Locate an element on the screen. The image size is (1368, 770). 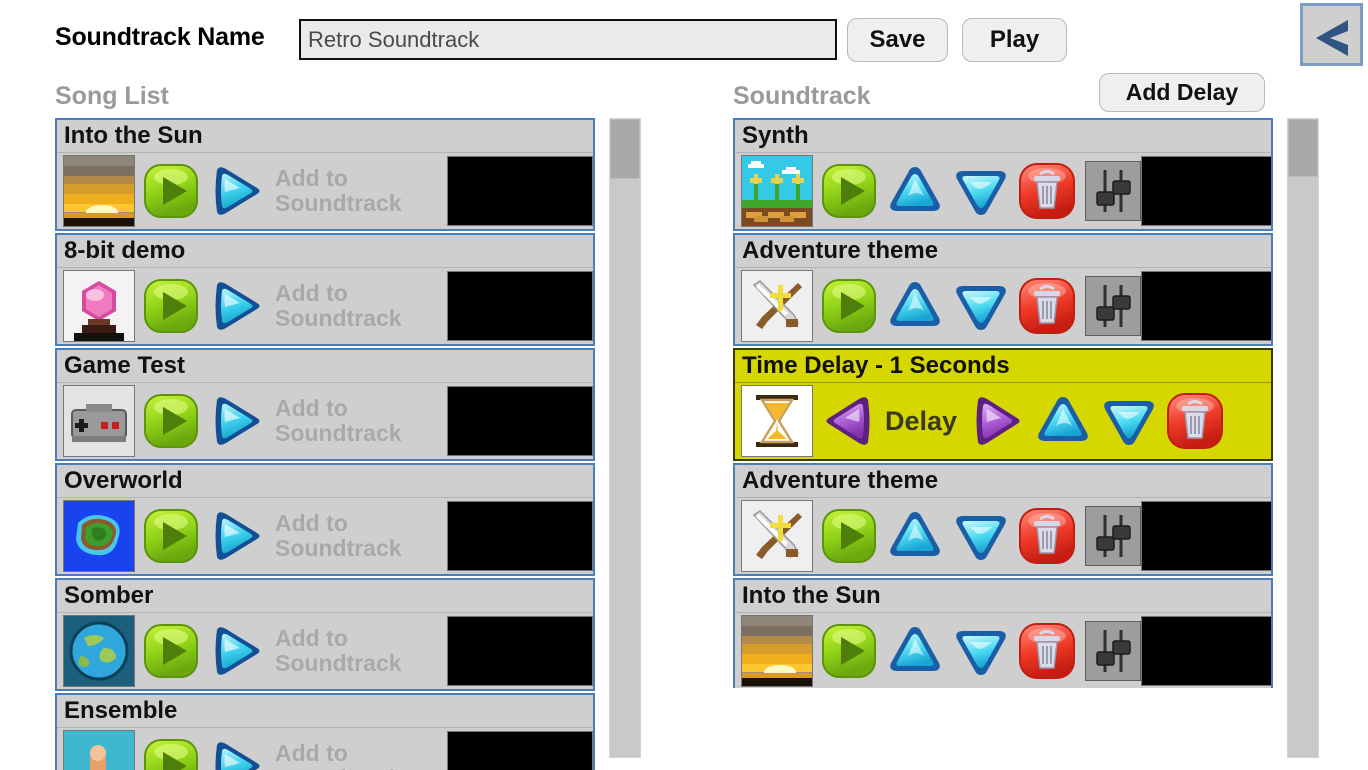
soundtrack-name-label: Soundtrack Name is located at coordinates (160, 37).